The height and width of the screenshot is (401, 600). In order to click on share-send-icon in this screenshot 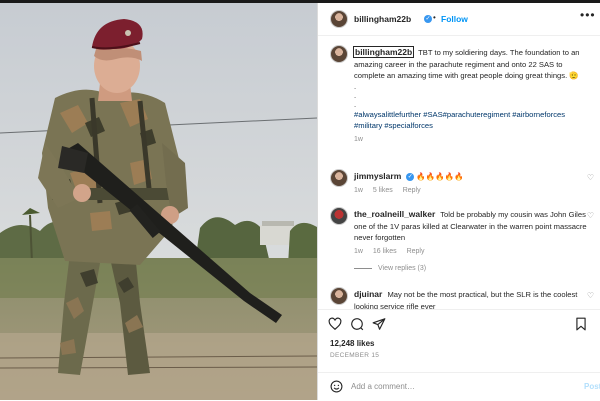, I will do `click(379, 324)`.